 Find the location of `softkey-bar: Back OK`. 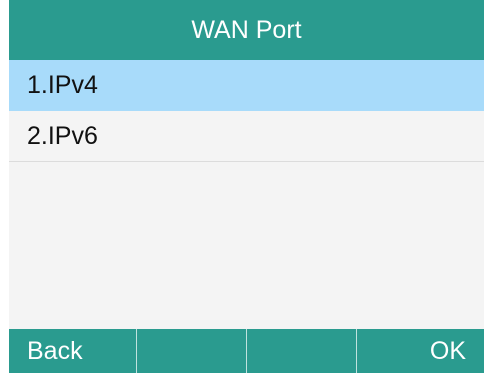

softkey-bar: Back OK is located at coordinates (246, 351).